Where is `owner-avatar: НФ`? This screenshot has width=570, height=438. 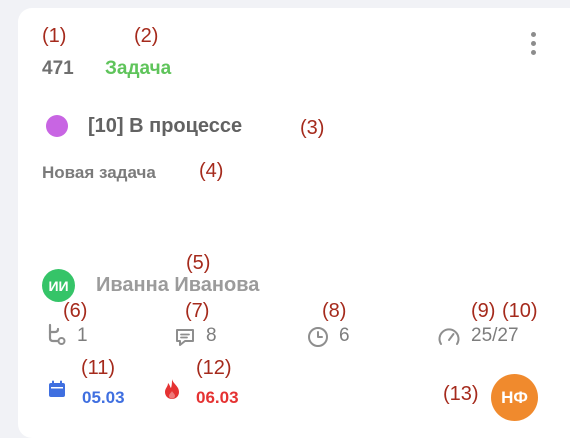 owner-avatar: НФ is located at coordinates (514, 397).